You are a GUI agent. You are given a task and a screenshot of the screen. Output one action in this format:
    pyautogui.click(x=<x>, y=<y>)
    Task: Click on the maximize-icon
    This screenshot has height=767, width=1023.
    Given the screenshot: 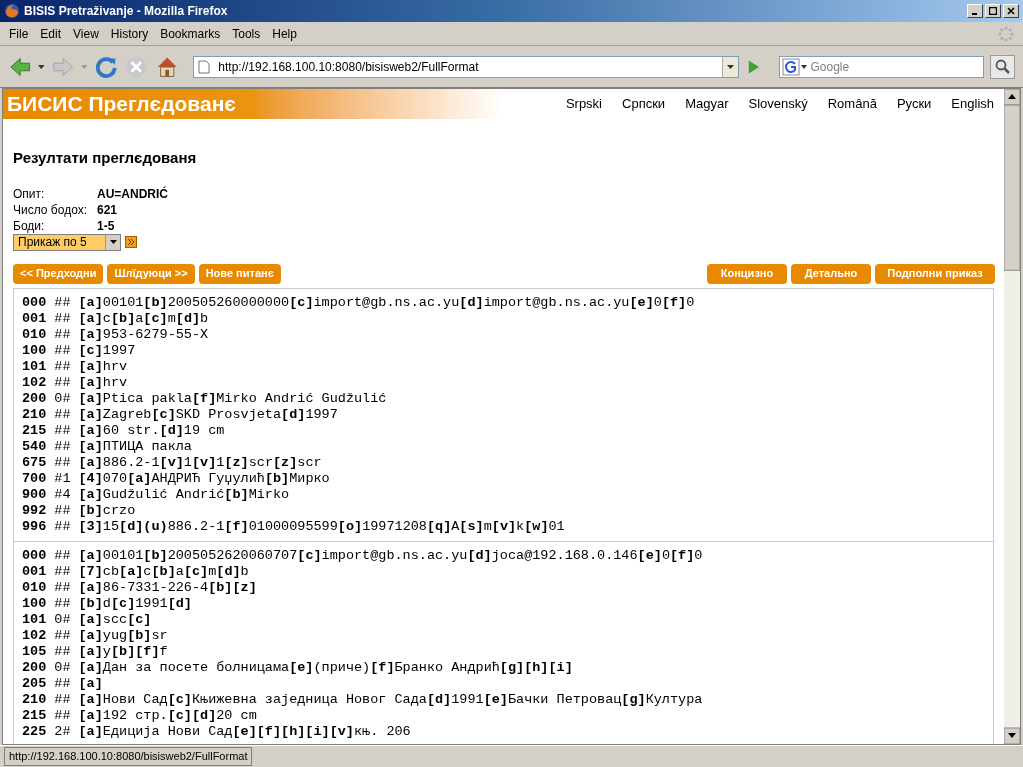 What is the action you would take?
    pyautogui.click(x=993, y=11)
    